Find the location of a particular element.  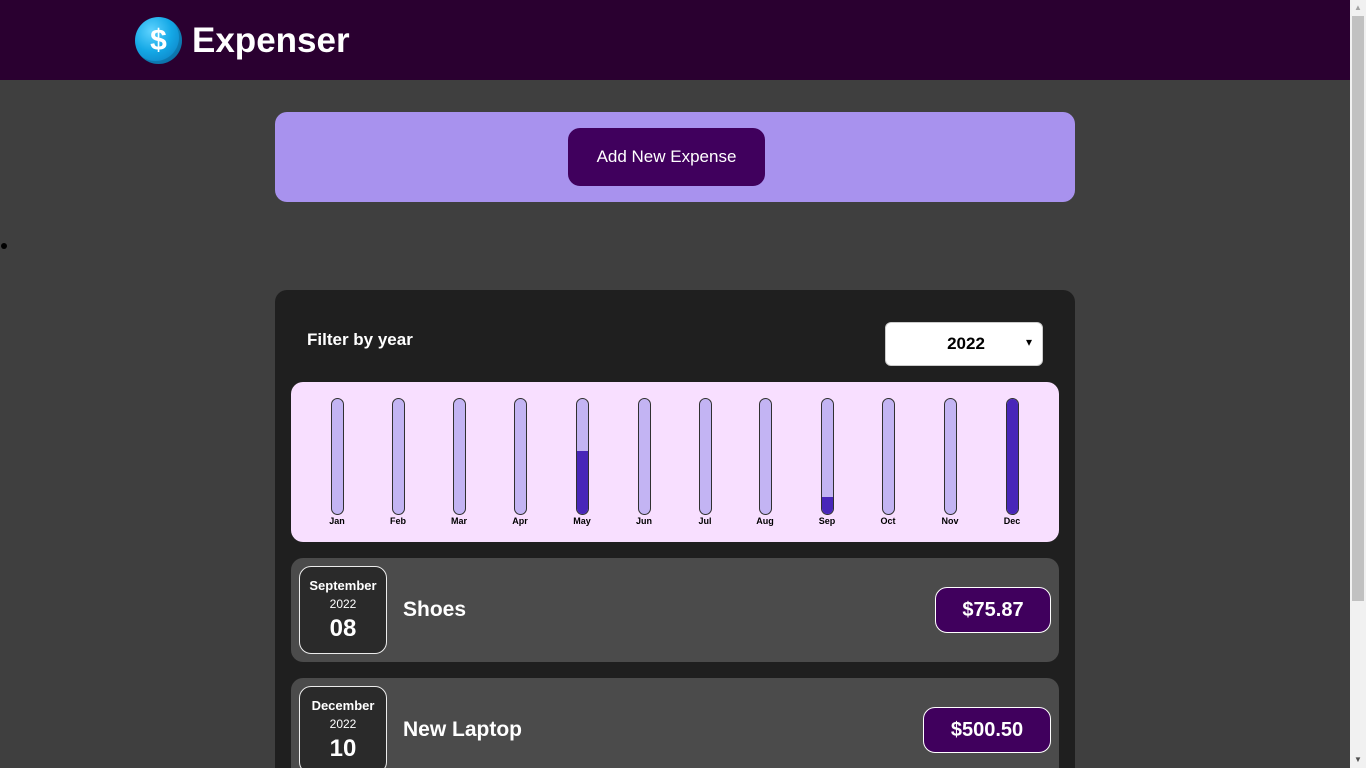

chart-bar-label: Aug is located at coordinates (765, 521).